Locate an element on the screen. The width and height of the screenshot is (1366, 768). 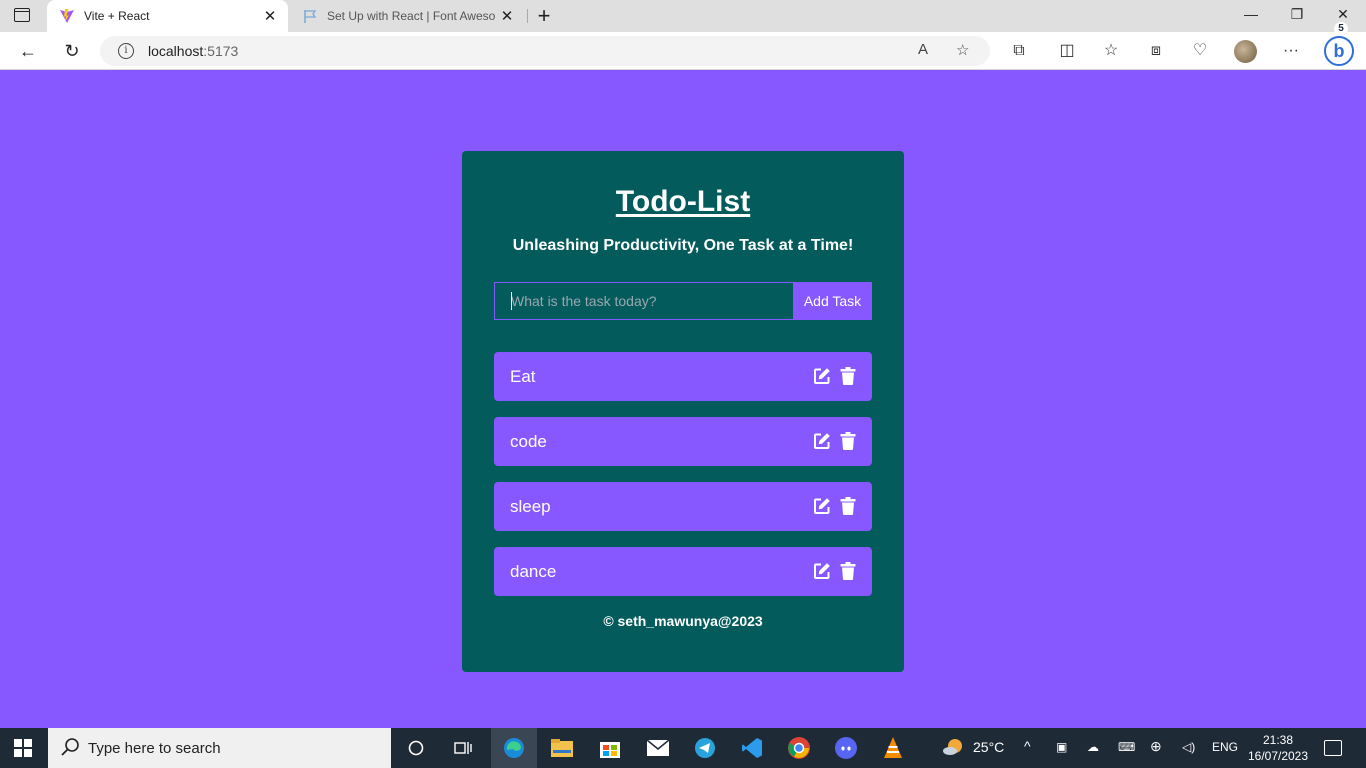
weather-icon is located at coordinates (953, 748).